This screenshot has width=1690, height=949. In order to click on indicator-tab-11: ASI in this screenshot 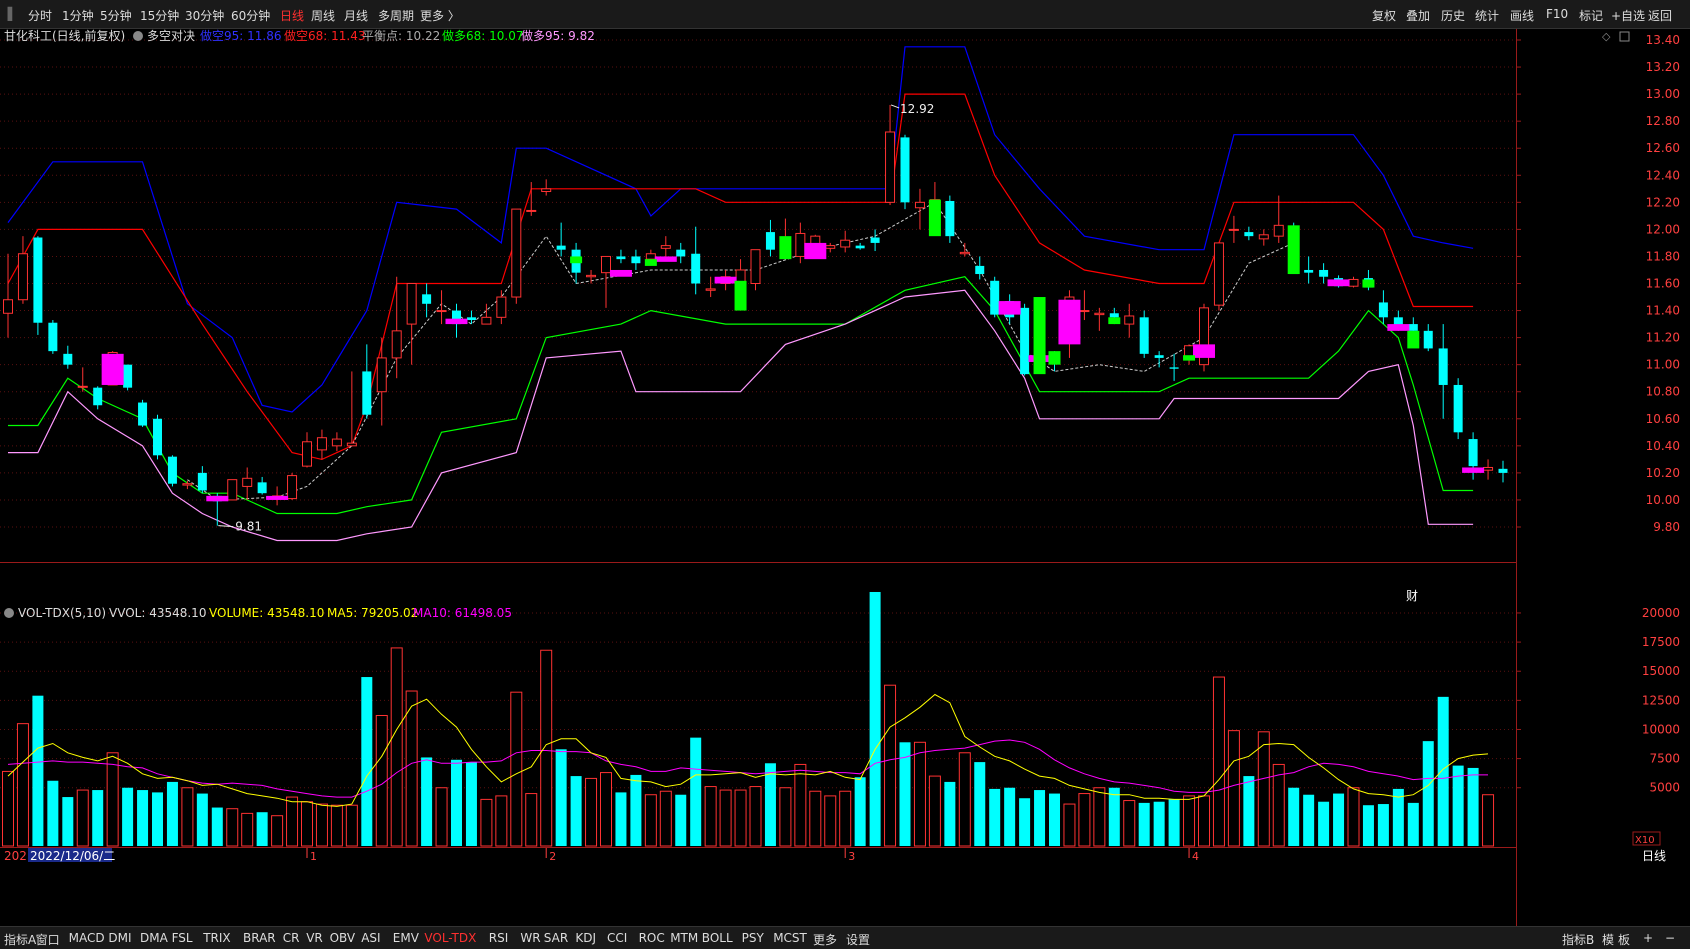, I will do `click(370, 938)`.